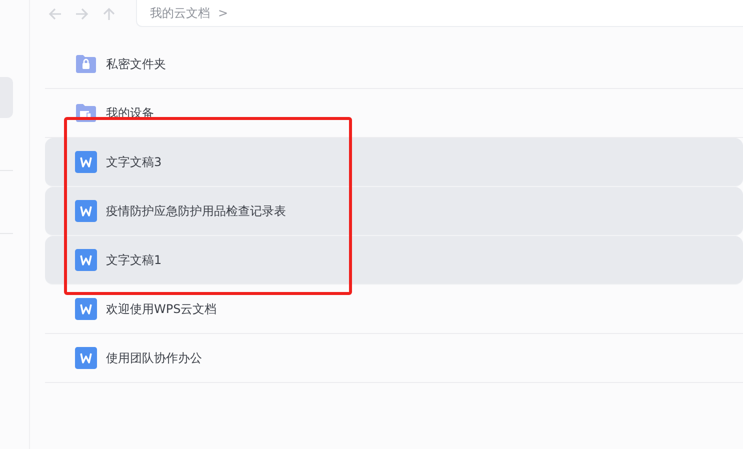 Image resolution: width=743 pixels, height=449 pixels. What do you see at coordinates (394, 64) in the screenshot?
I see `file-row: 私密文件夹` at bounding box center [394, 64].